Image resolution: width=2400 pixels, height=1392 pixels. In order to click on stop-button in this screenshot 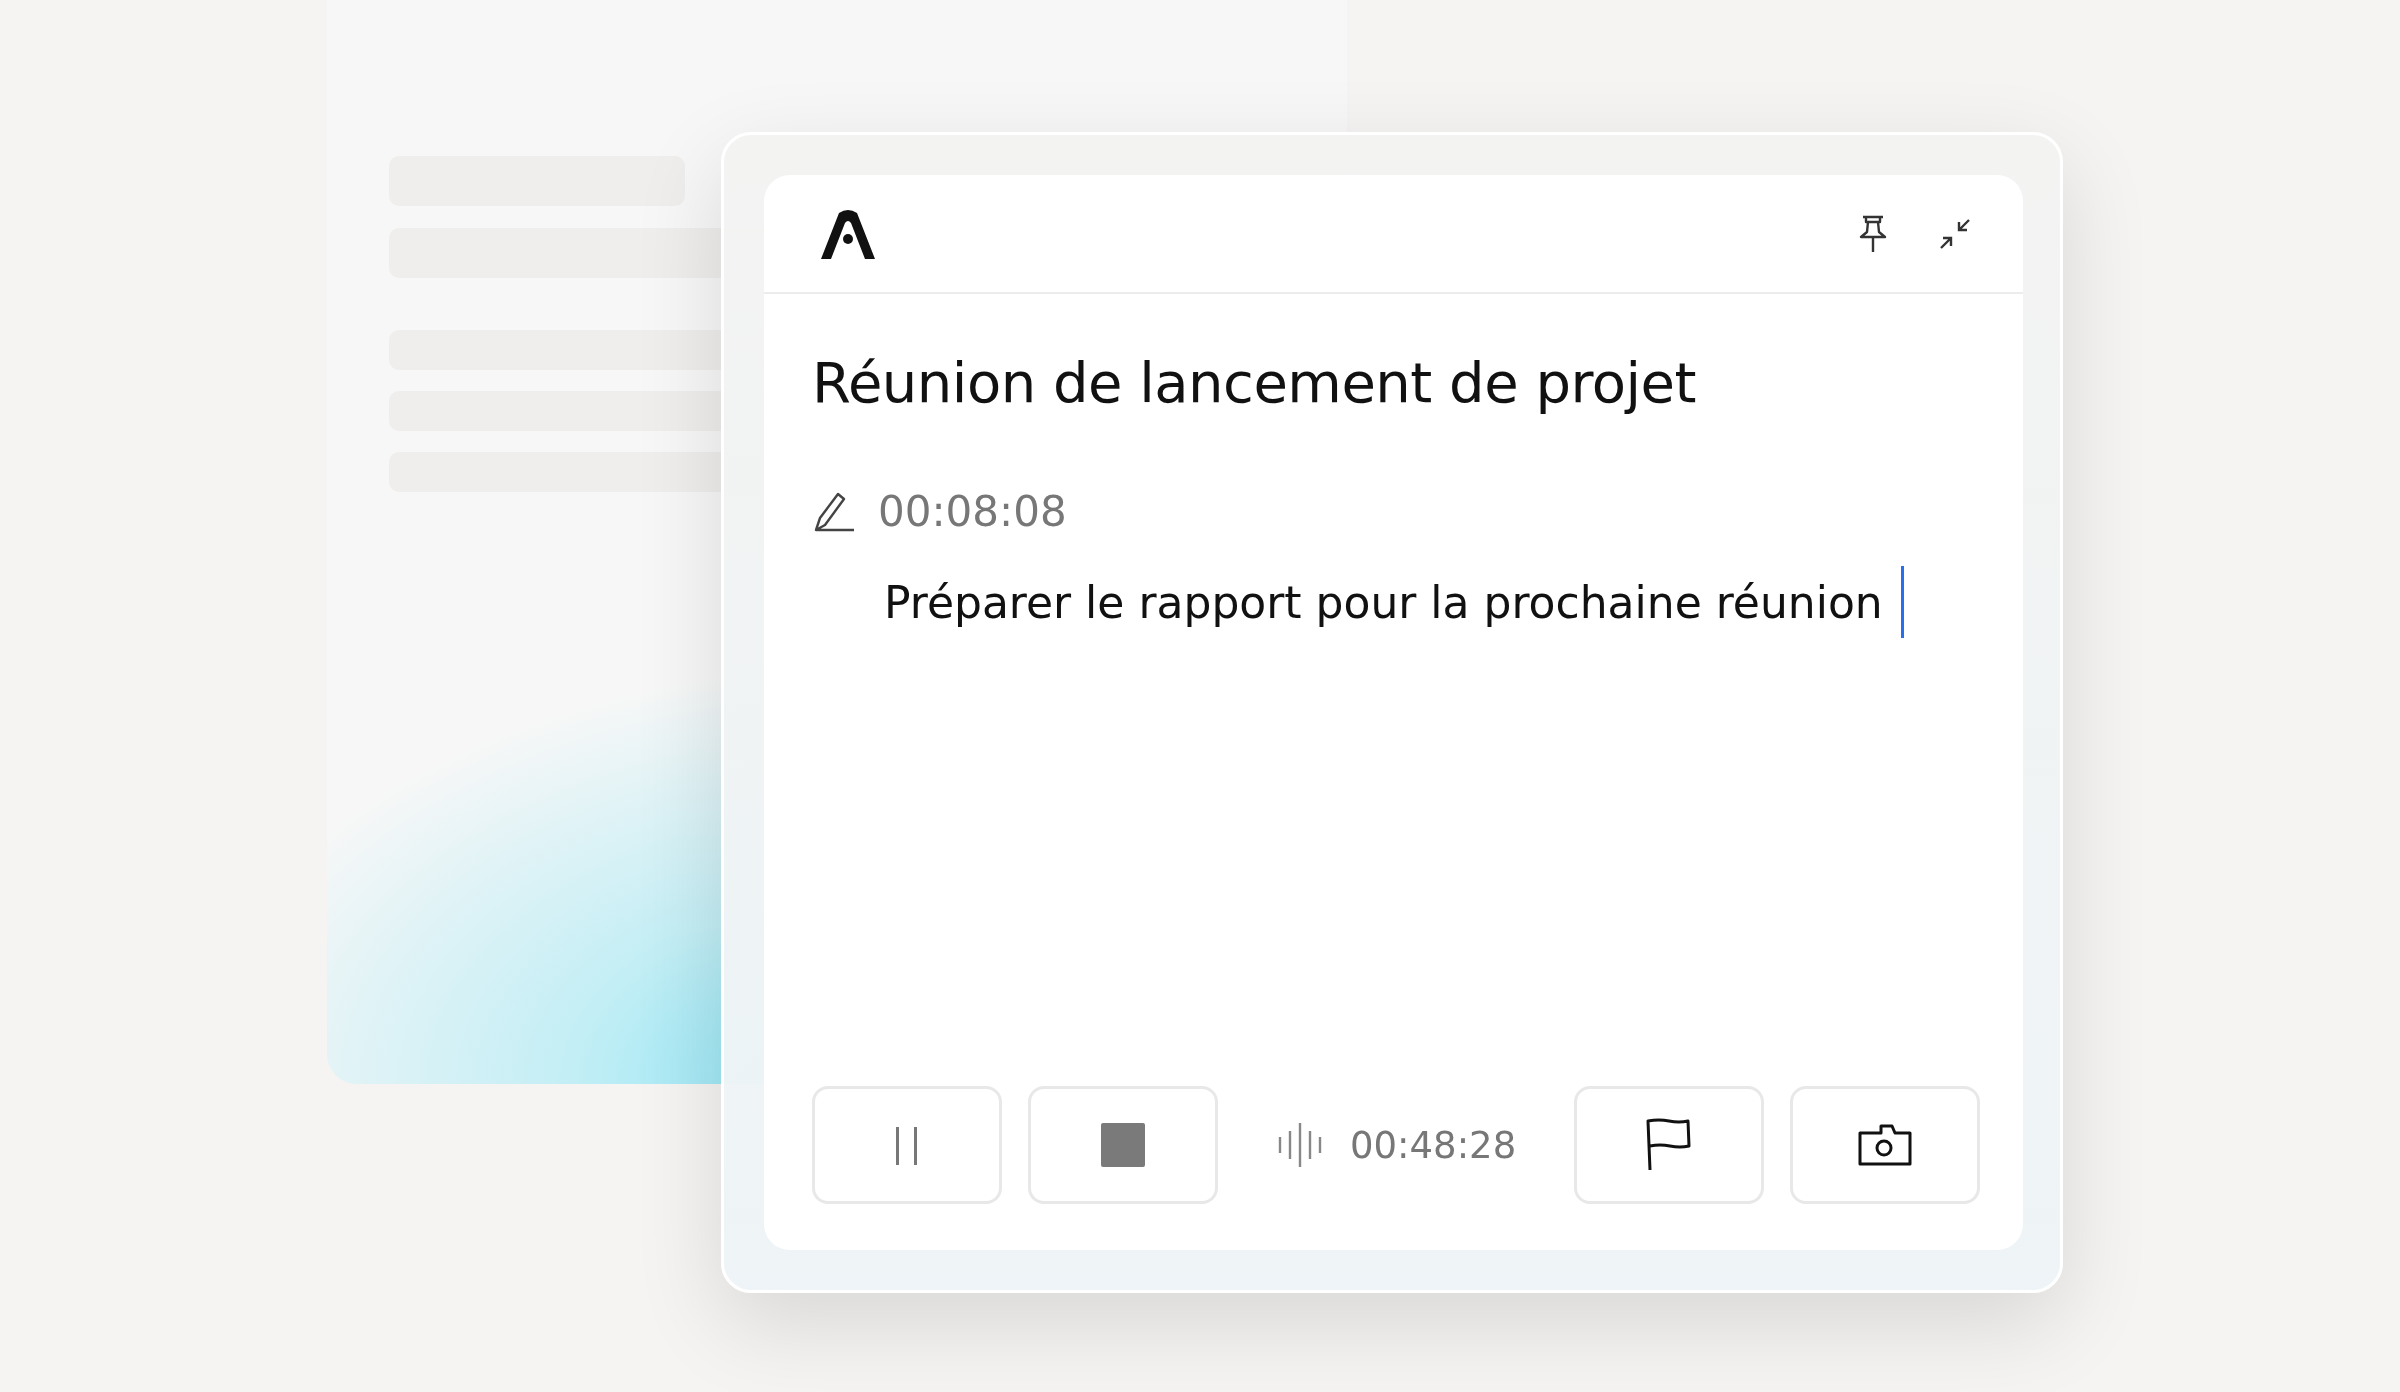, I will do `click(1123, 1145)`.